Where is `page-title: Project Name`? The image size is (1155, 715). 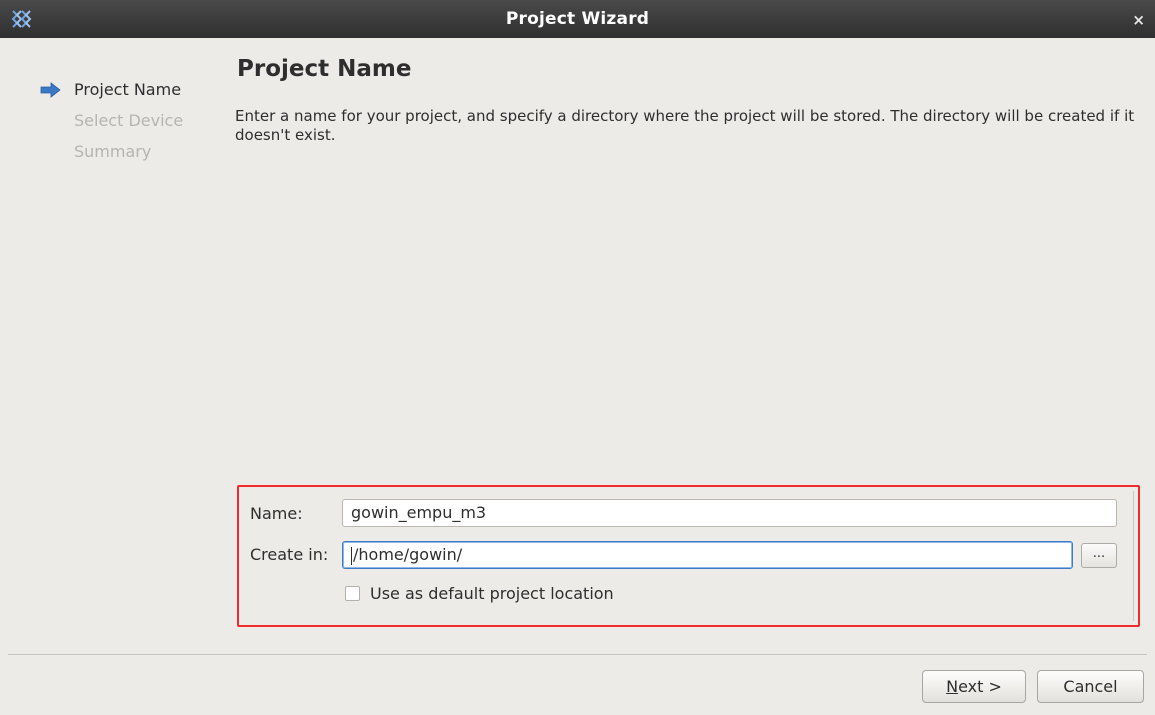
page-title: Project Name is located at coordinates (324, 69).